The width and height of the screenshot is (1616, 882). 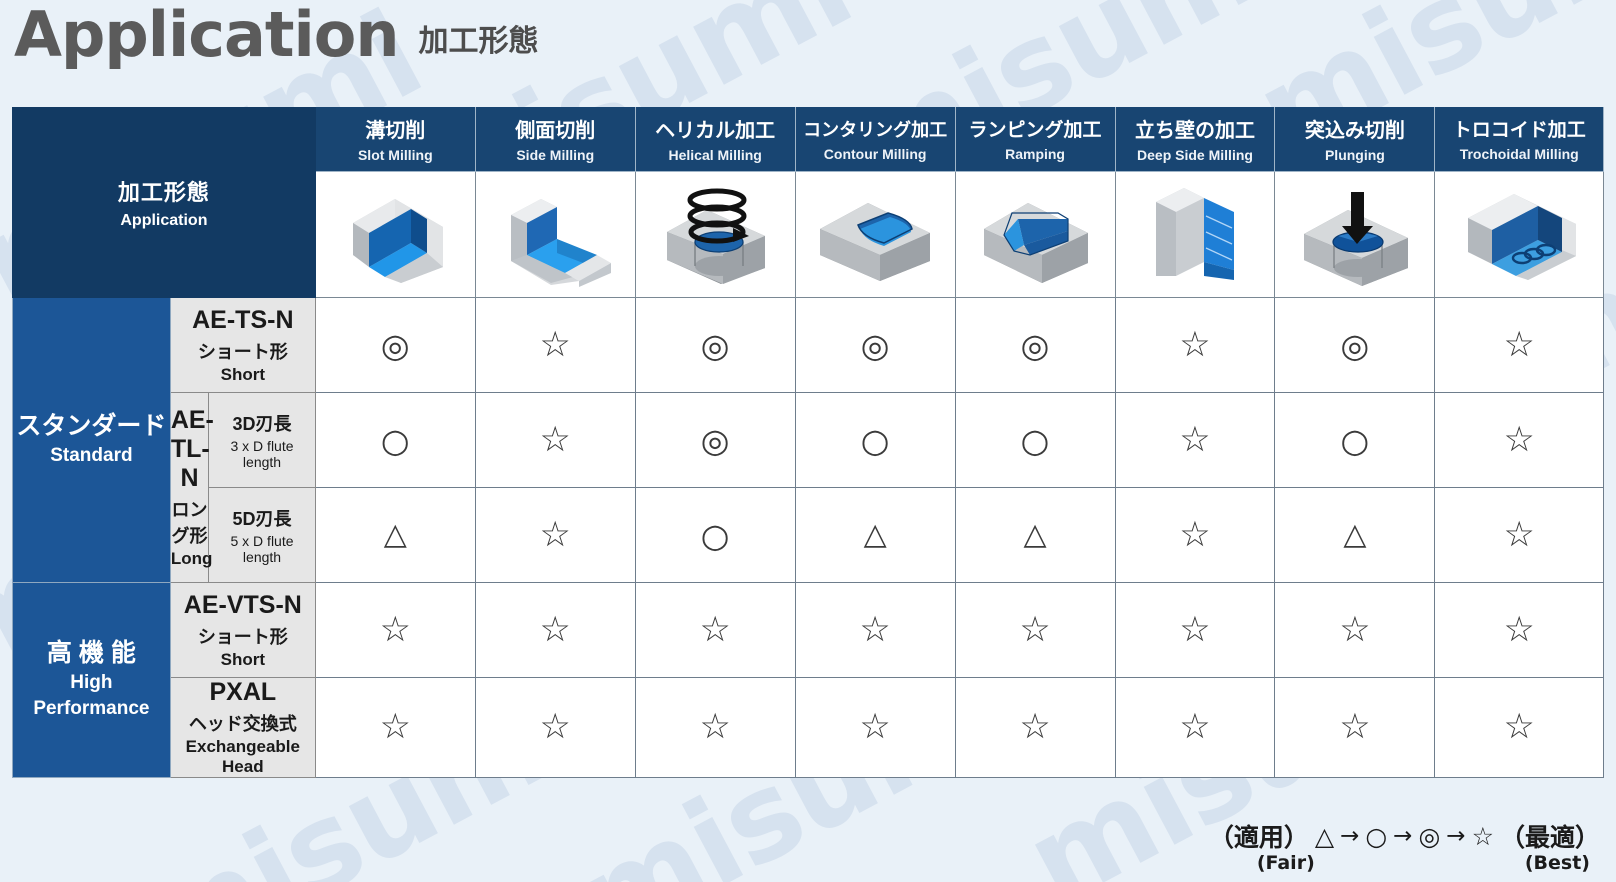 I want to click on column-header-ramping: ランピング加工 Ramping, so click(x=1035, y=139).